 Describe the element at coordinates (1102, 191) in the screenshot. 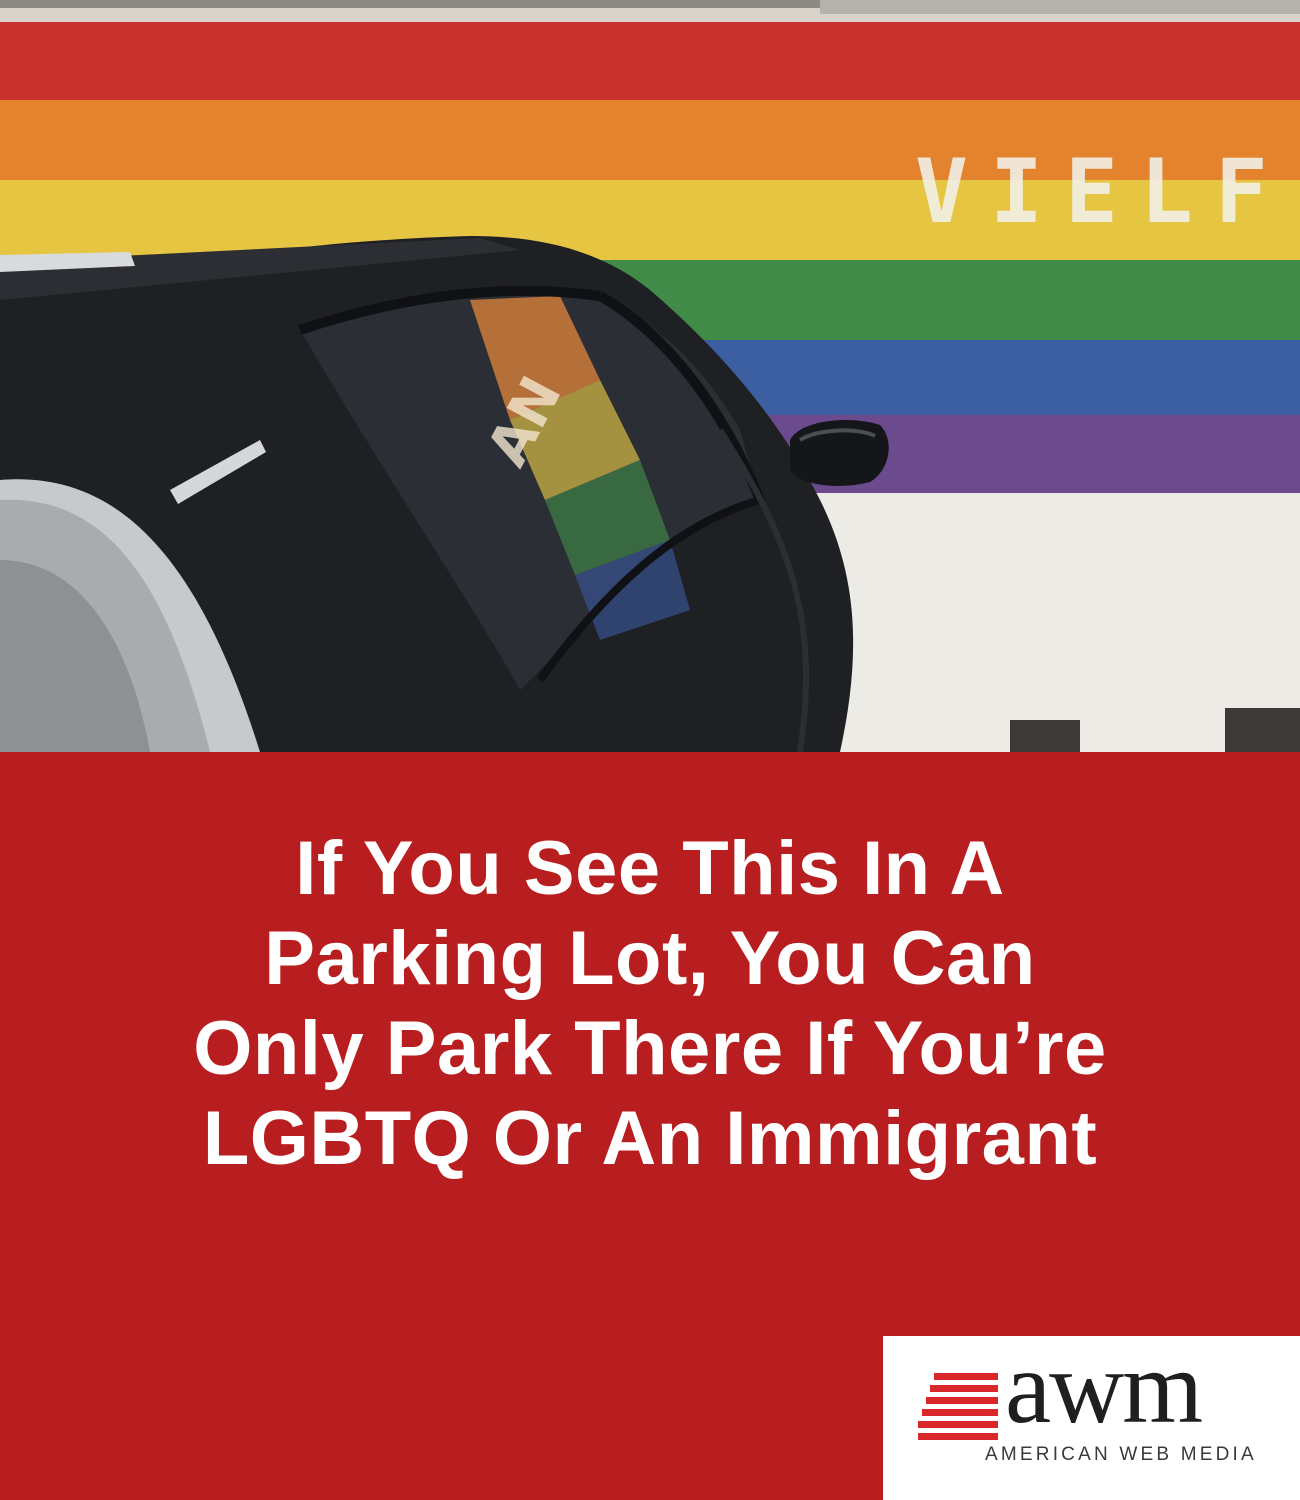

I see `wall-lettering: VIELF` at that location.